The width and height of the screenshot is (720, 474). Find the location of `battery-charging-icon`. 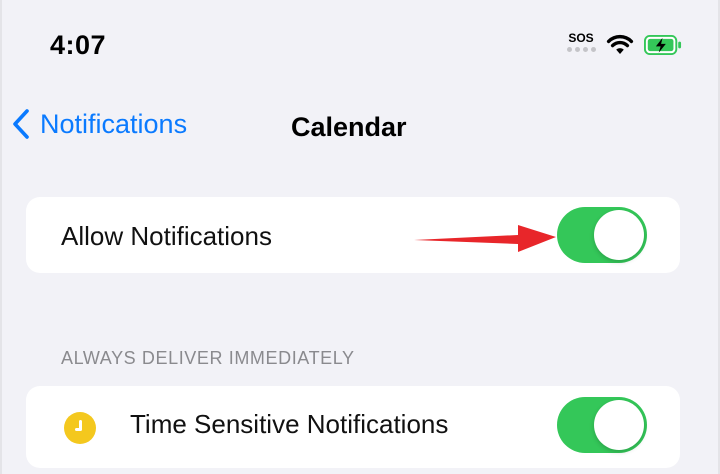

battery-charging-icon is located at coordinates (663, 45).